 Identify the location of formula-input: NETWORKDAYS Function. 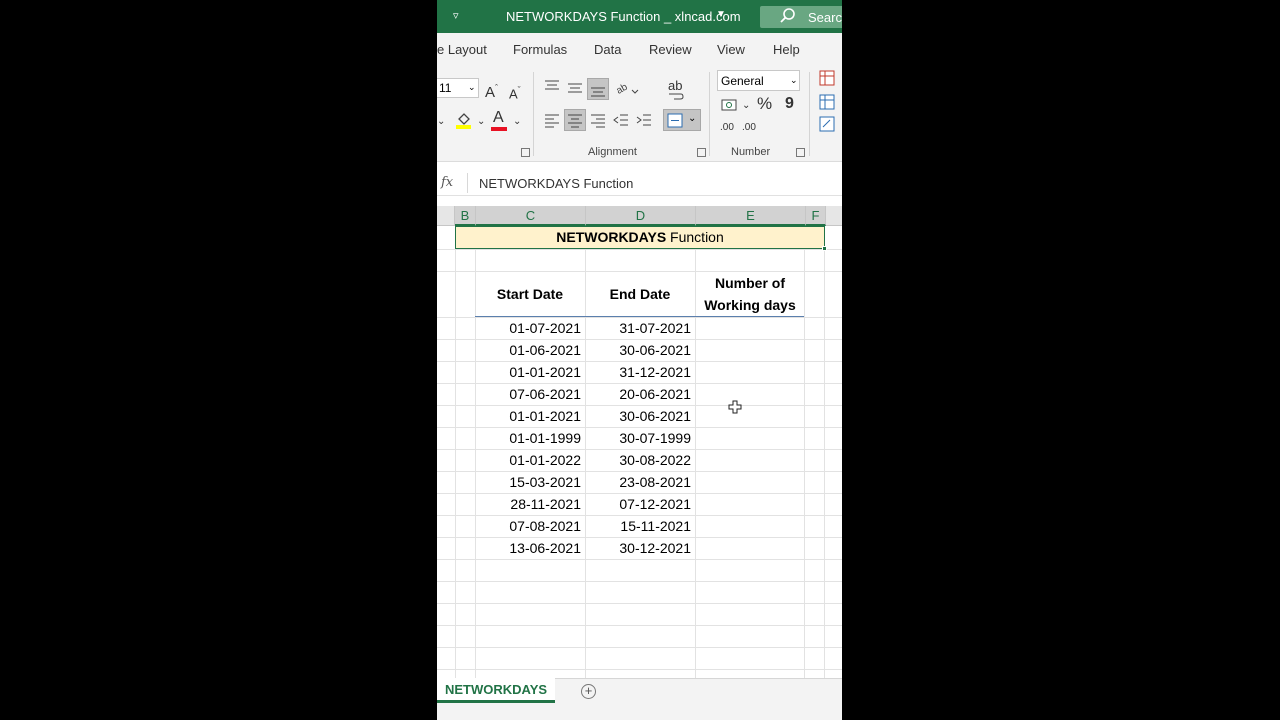
(556, 183).